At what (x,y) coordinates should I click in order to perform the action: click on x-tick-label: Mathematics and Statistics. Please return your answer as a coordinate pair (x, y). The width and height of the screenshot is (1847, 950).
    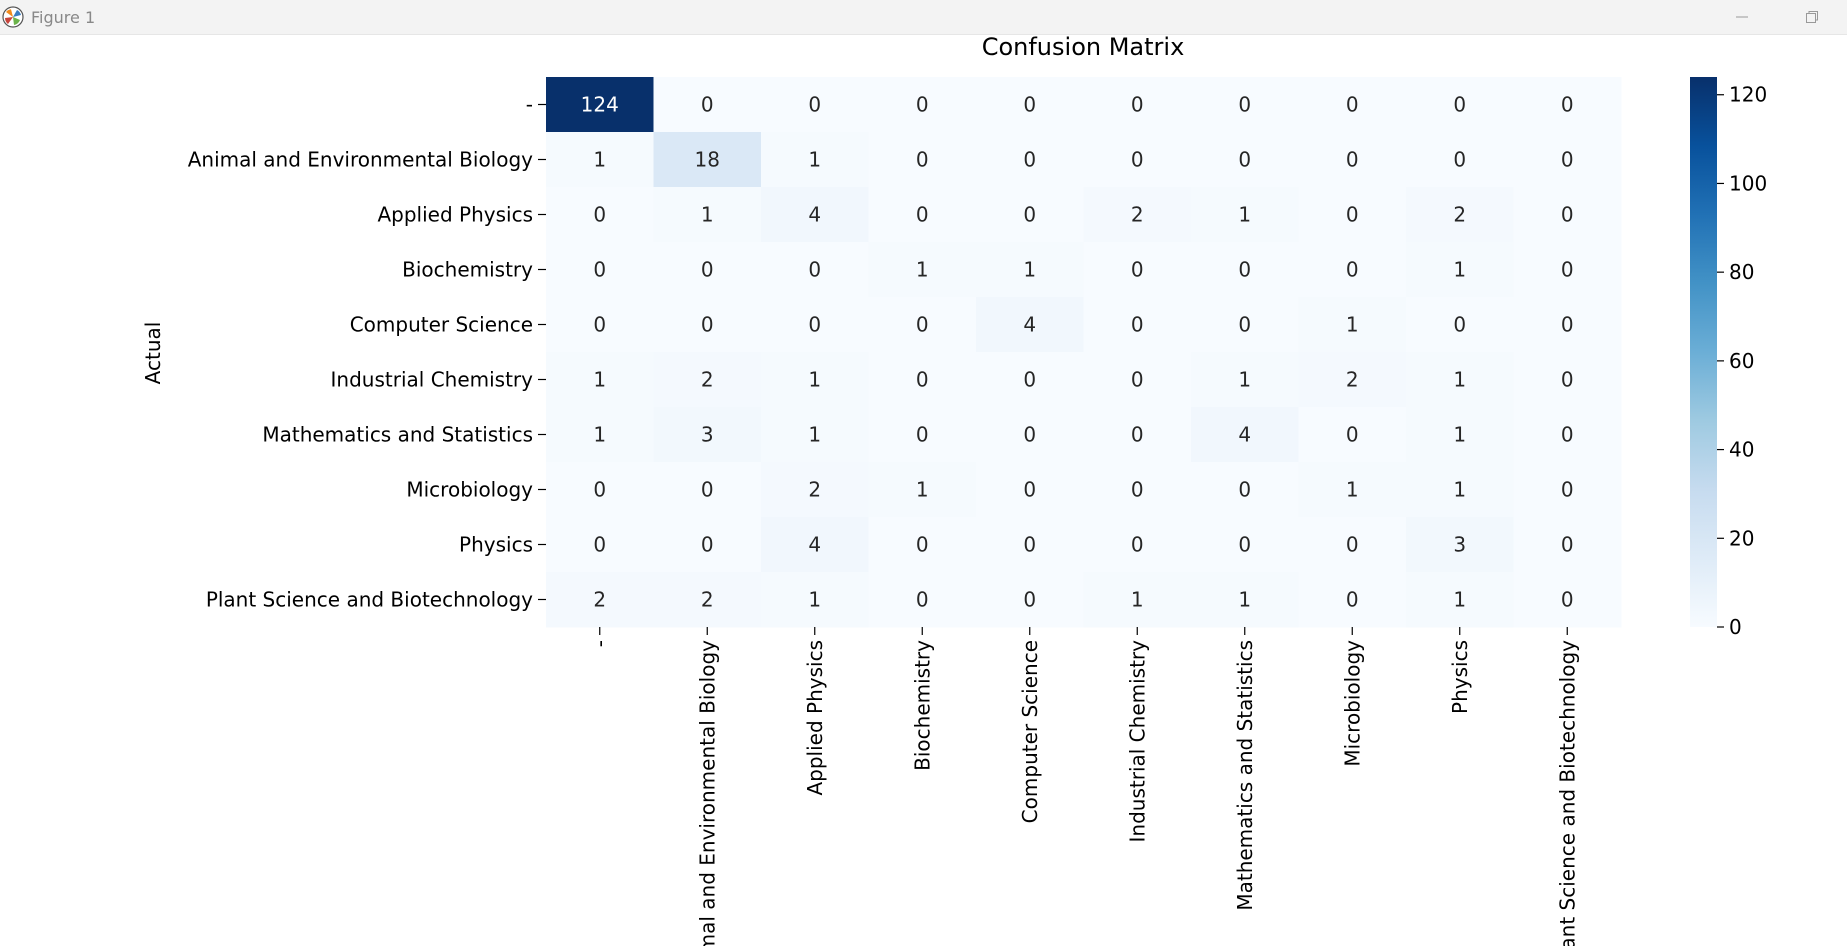
    Looking at the image, I should click on (1245, 775).